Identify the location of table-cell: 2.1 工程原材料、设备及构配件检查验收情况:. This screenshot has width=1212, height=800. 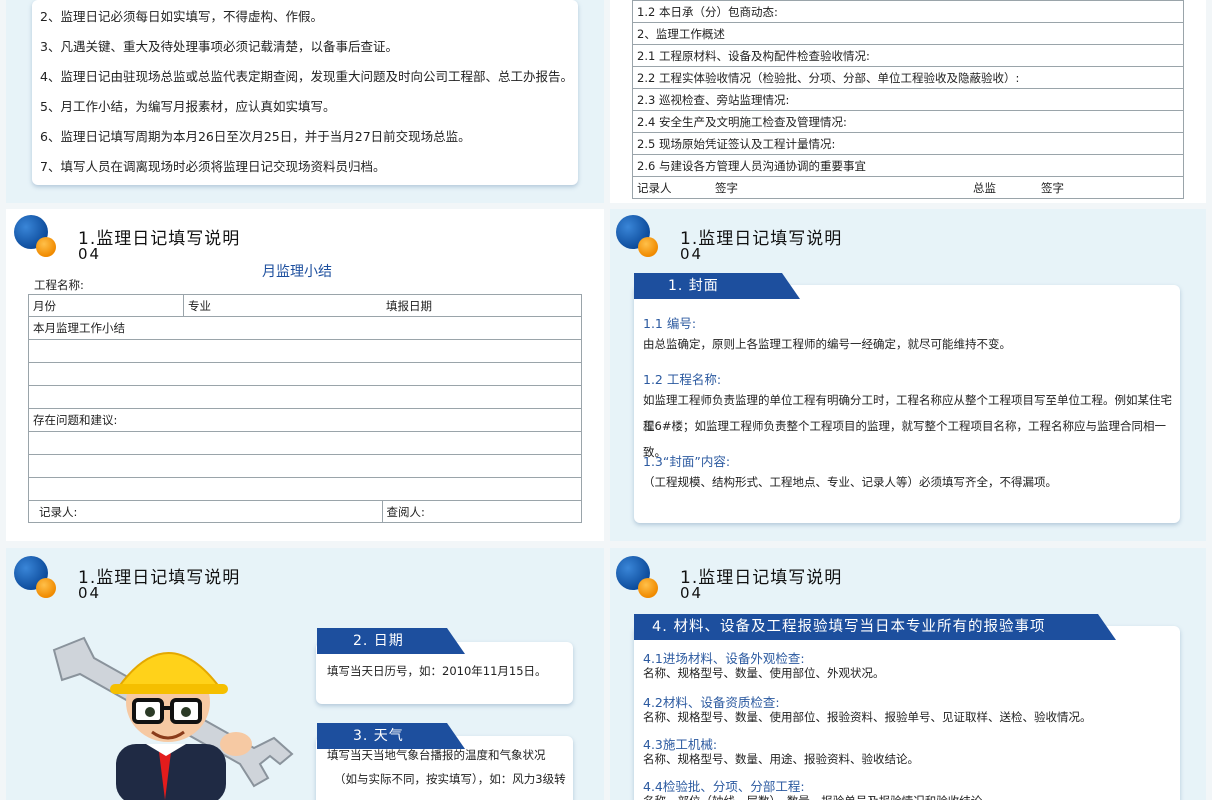
(908, 55).